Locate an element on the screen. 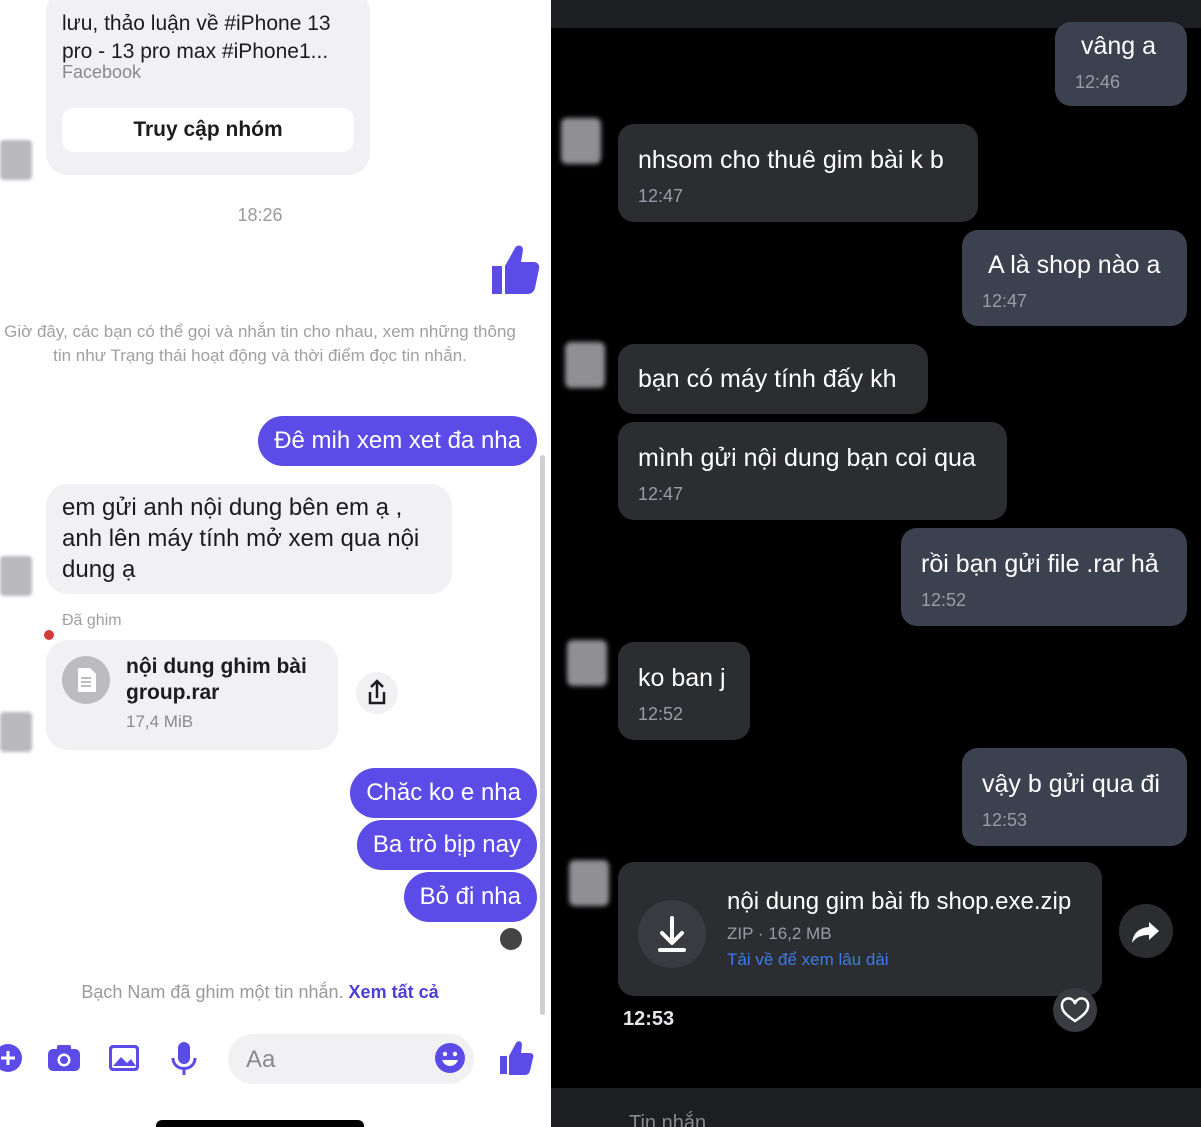 The image size is (1201, 1127). seen-avatar is located at coordinates (511, 939).